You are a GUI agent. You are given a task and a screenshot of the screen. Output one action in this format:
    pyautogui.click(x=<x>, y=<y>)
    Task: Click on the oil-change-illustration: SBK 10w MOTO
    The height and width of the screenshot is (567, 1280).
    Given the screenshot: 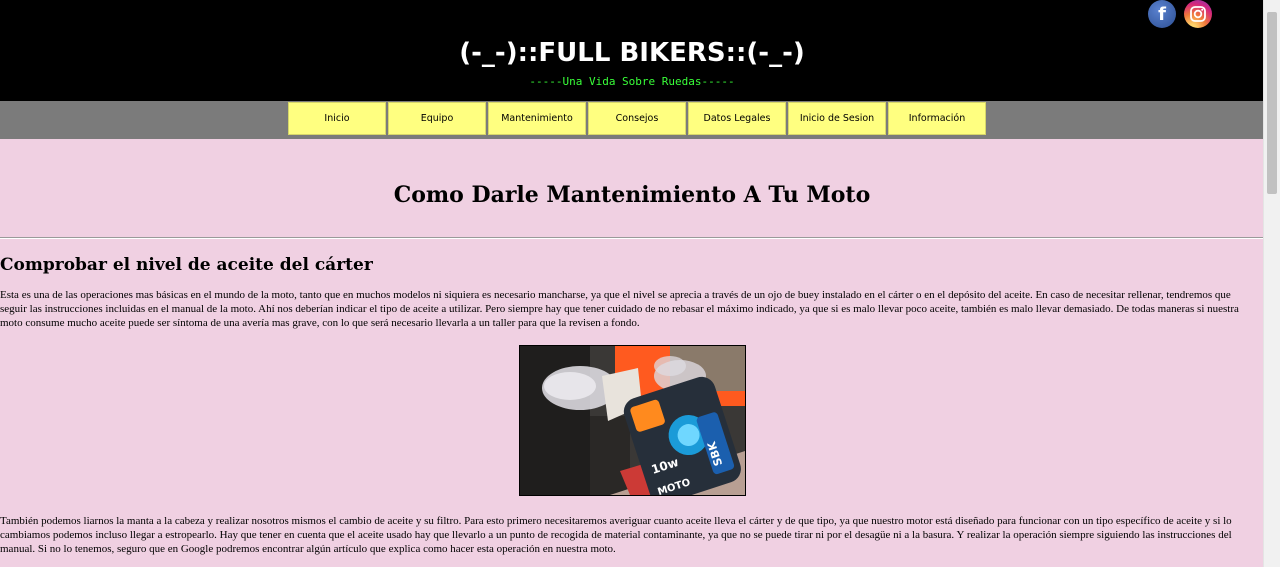 What is the action you would take?
    pyautogui.click(x=632, y=420)
    